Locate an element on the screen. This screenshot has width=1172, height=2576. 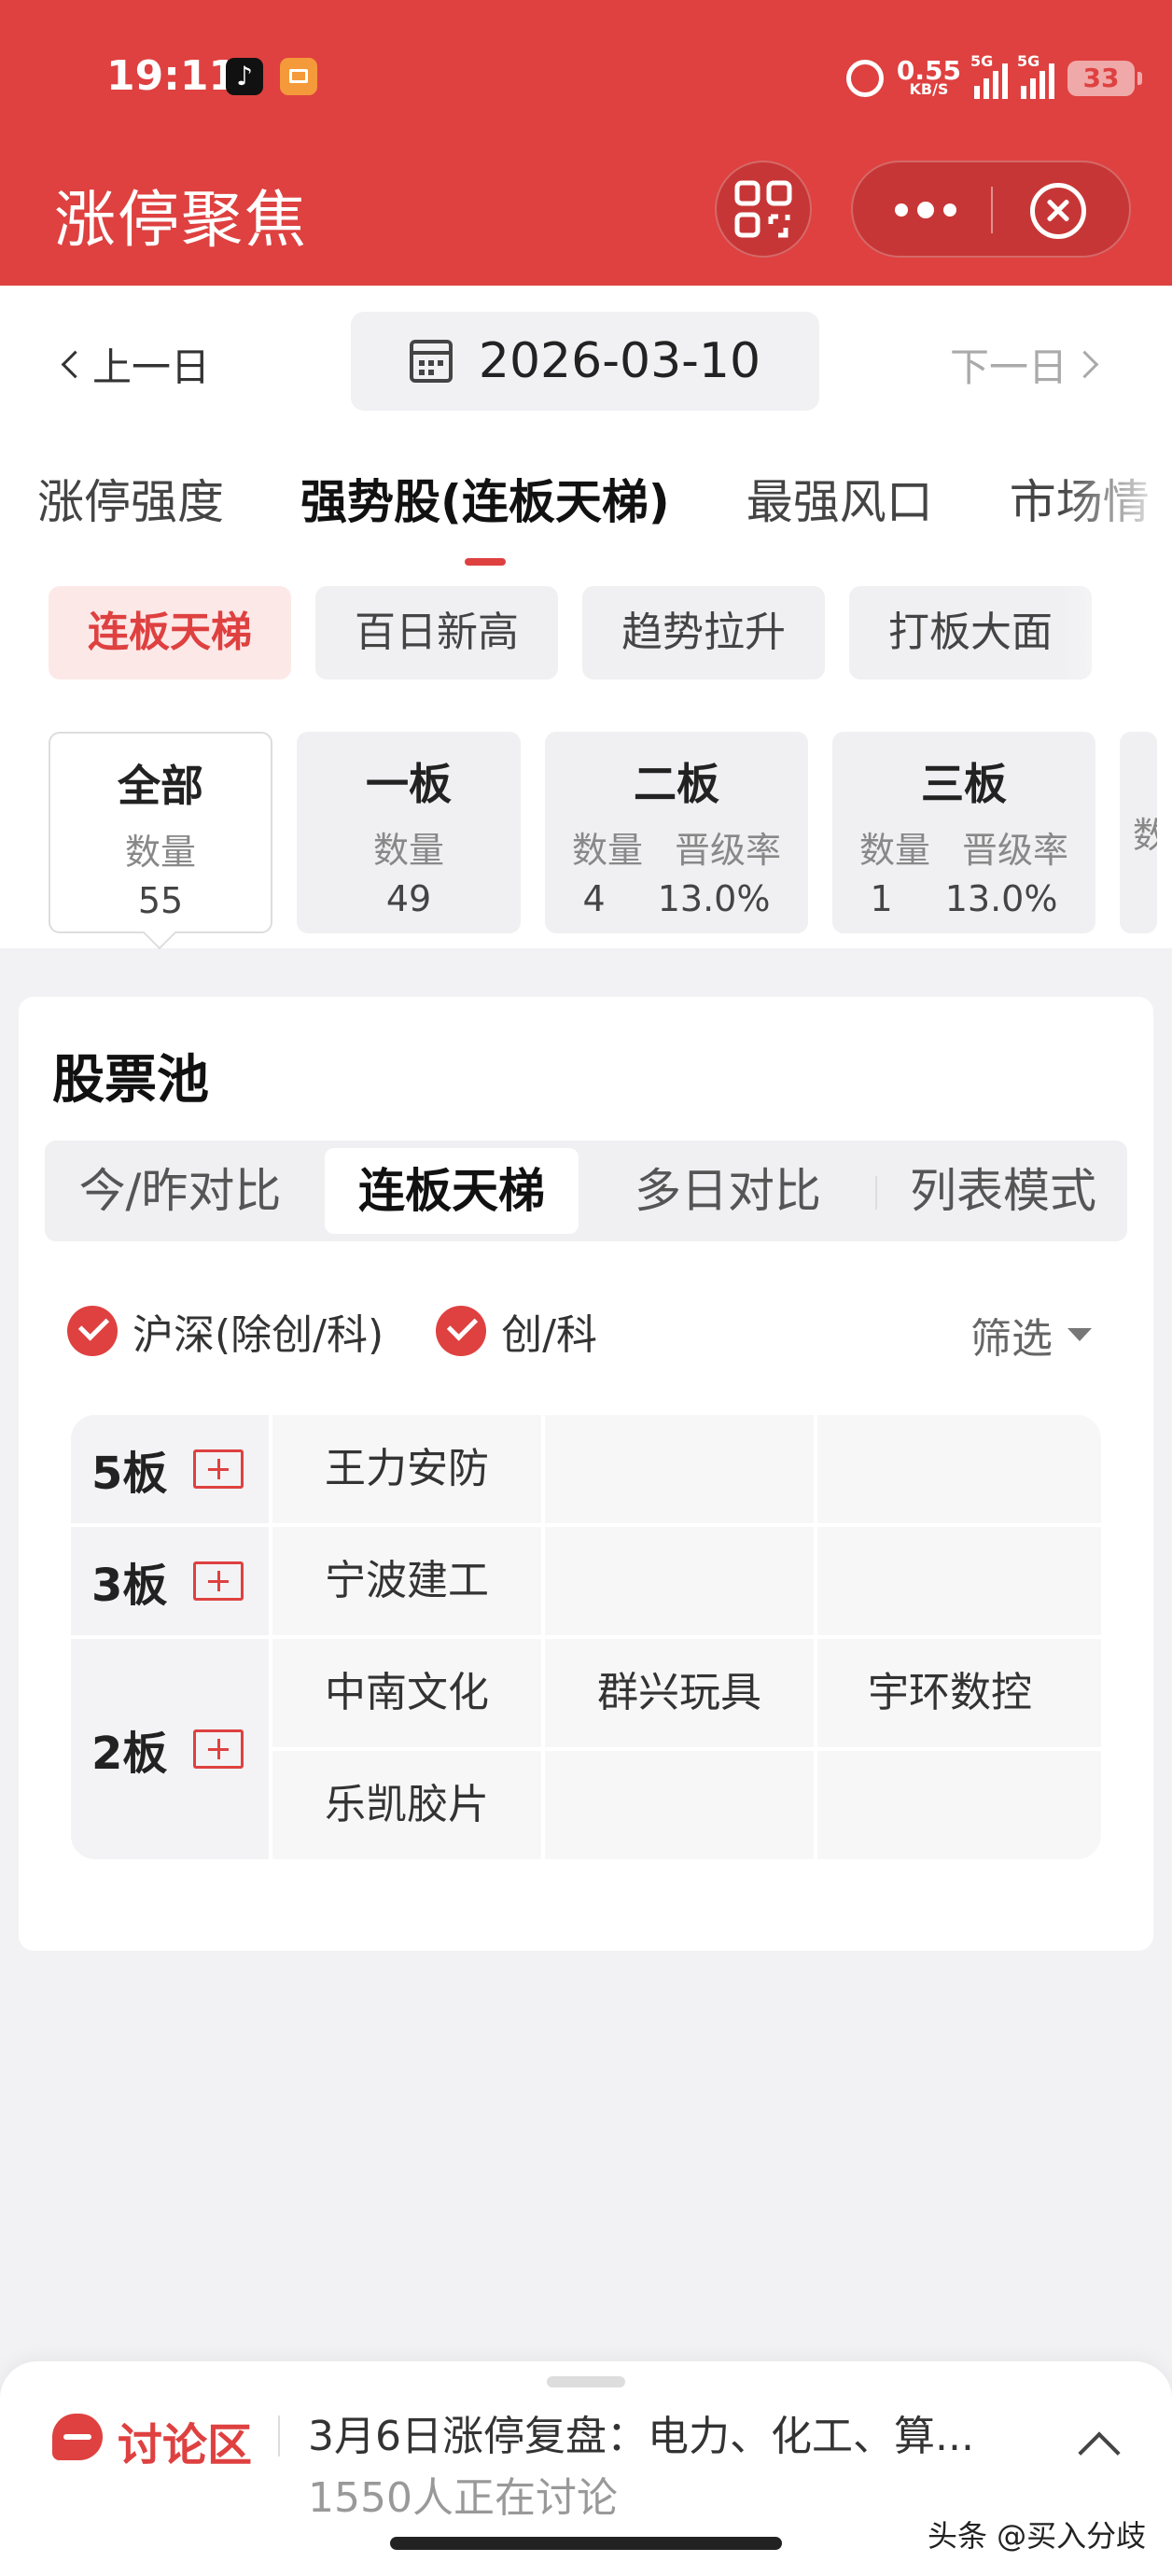
net-speed: 0.55 KB/S is located at coordinates (928, 76).